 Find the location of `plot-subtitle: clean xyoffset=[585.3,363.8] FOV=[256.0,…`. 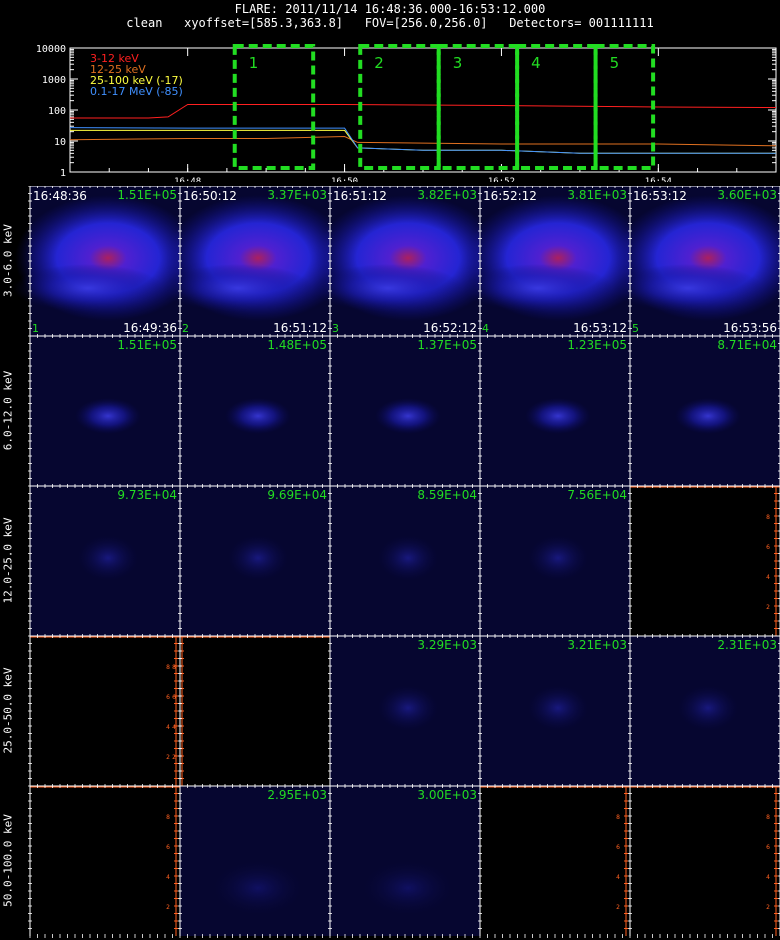

plot-subtitle: clean xyoffset=[585.3,363.8] FOV=[256.0,… is located at coordinates (390, 23).